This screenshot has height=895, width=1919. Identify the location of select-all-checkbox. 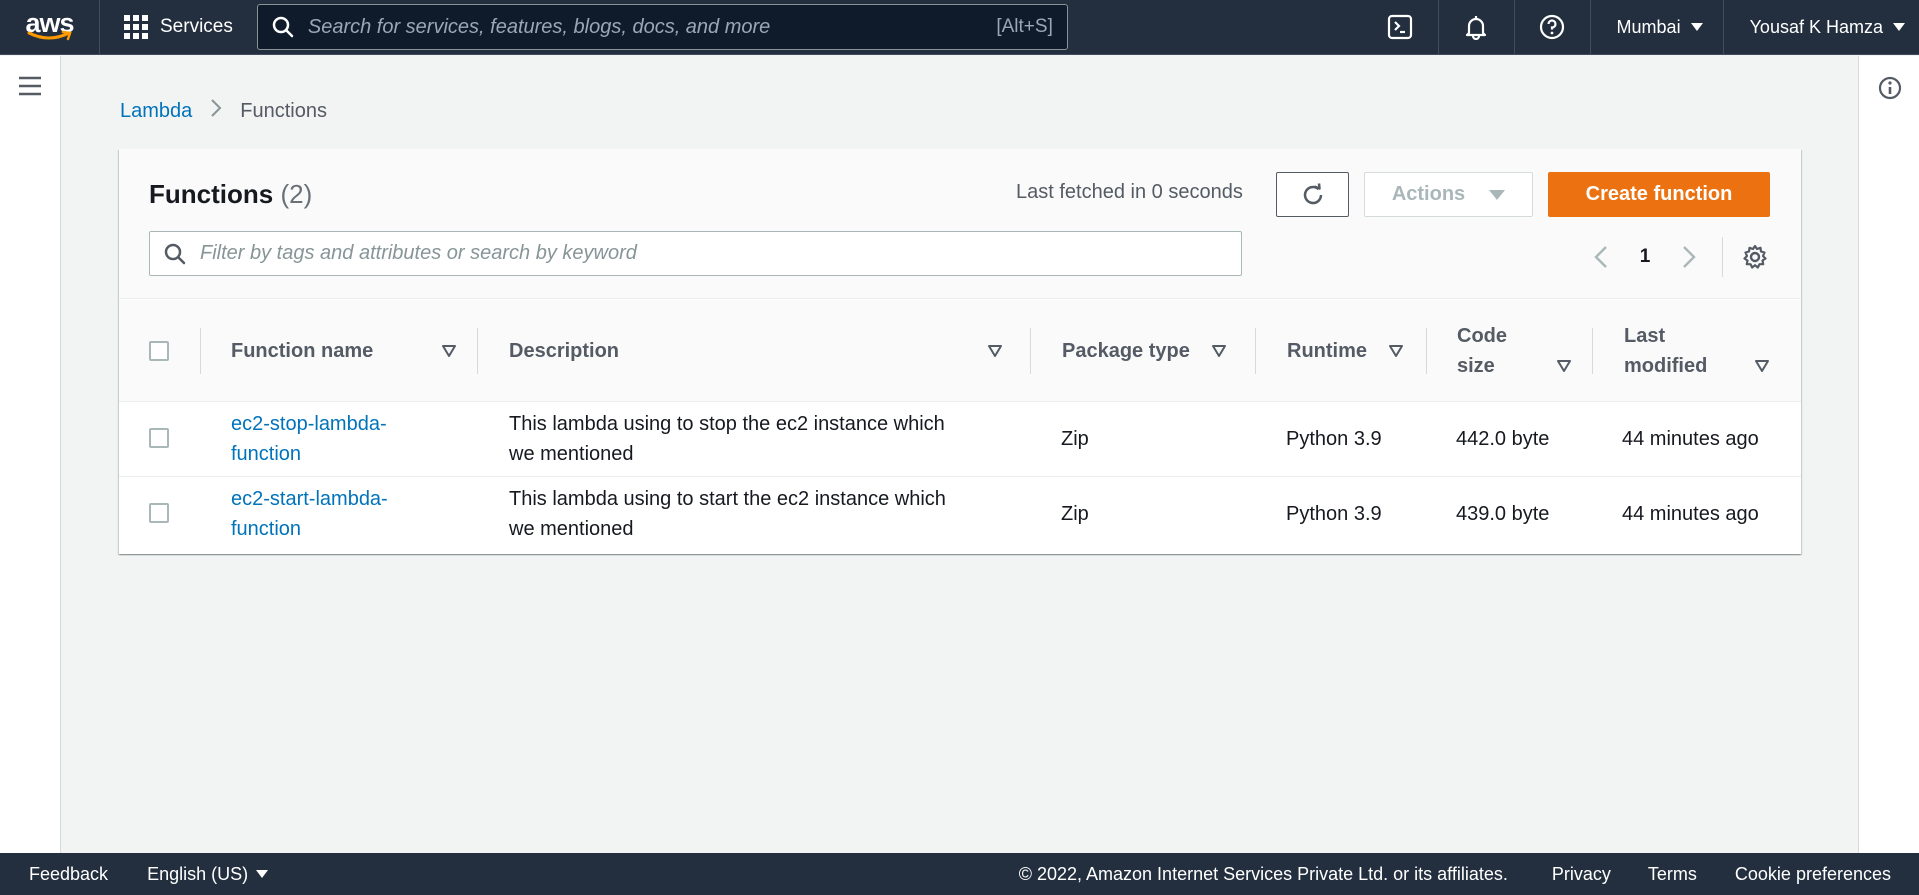
(159, 351).